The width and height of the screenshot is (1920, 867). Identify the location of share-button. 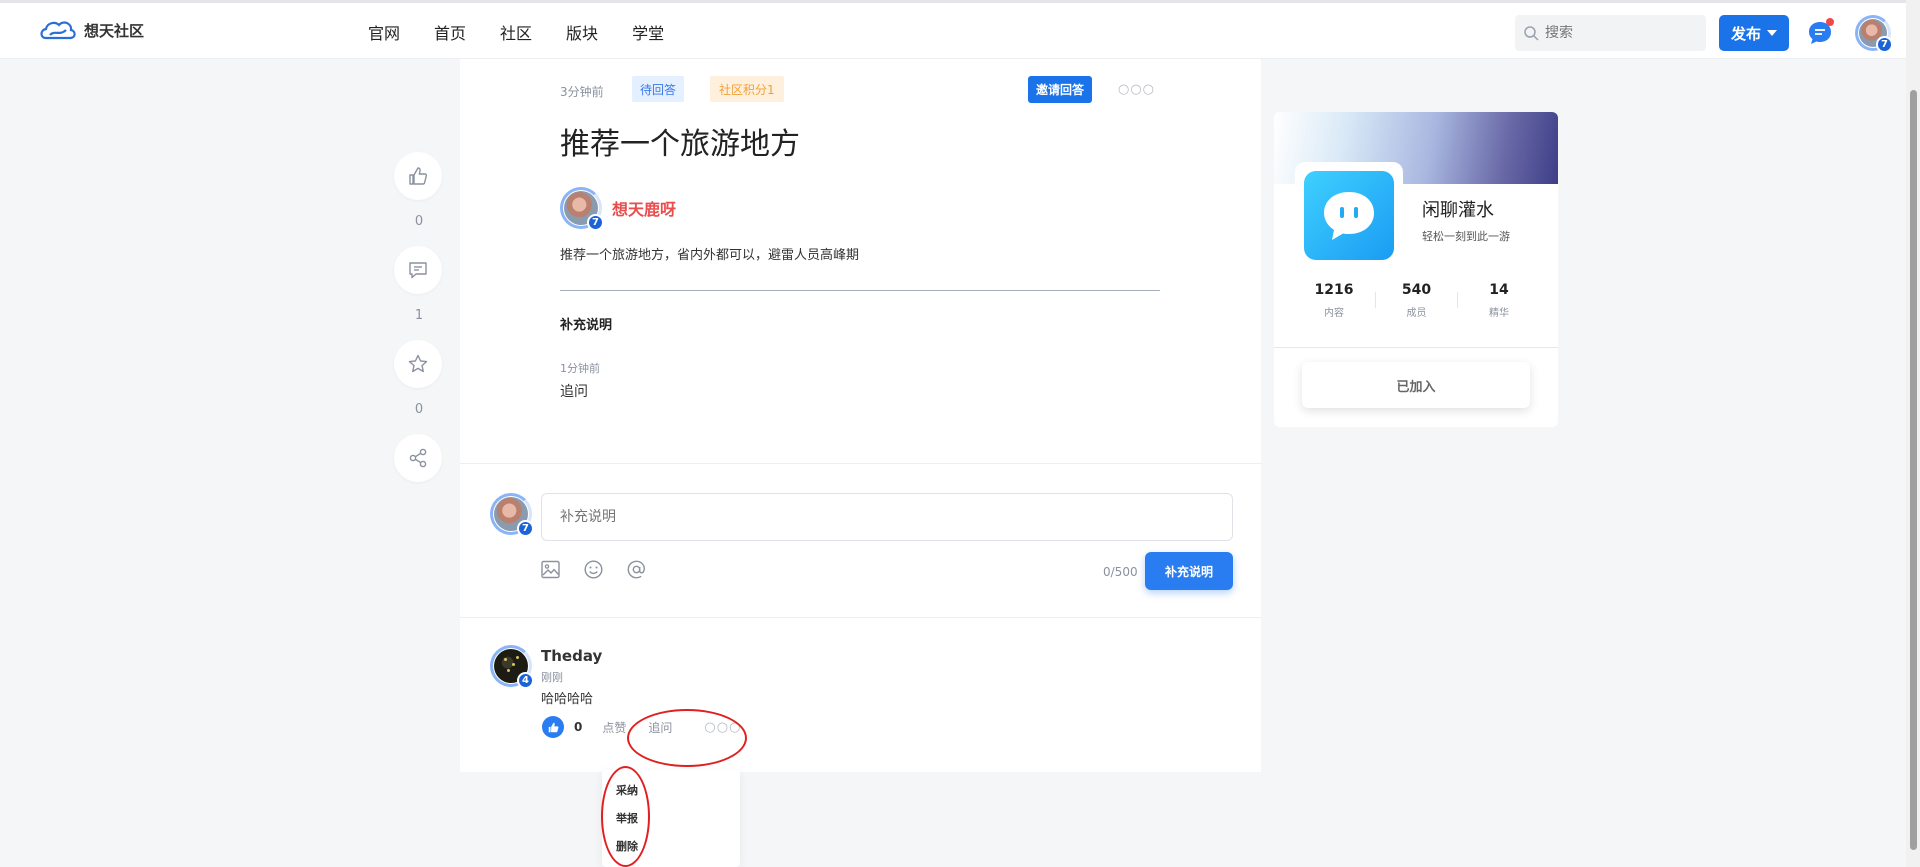
(418, 458).